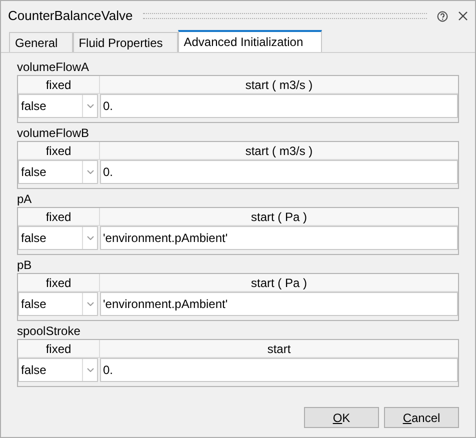  Describe the element at coordinates (53, 67) in the screenshot. I see `group-label: volumeFlowA` at that location.